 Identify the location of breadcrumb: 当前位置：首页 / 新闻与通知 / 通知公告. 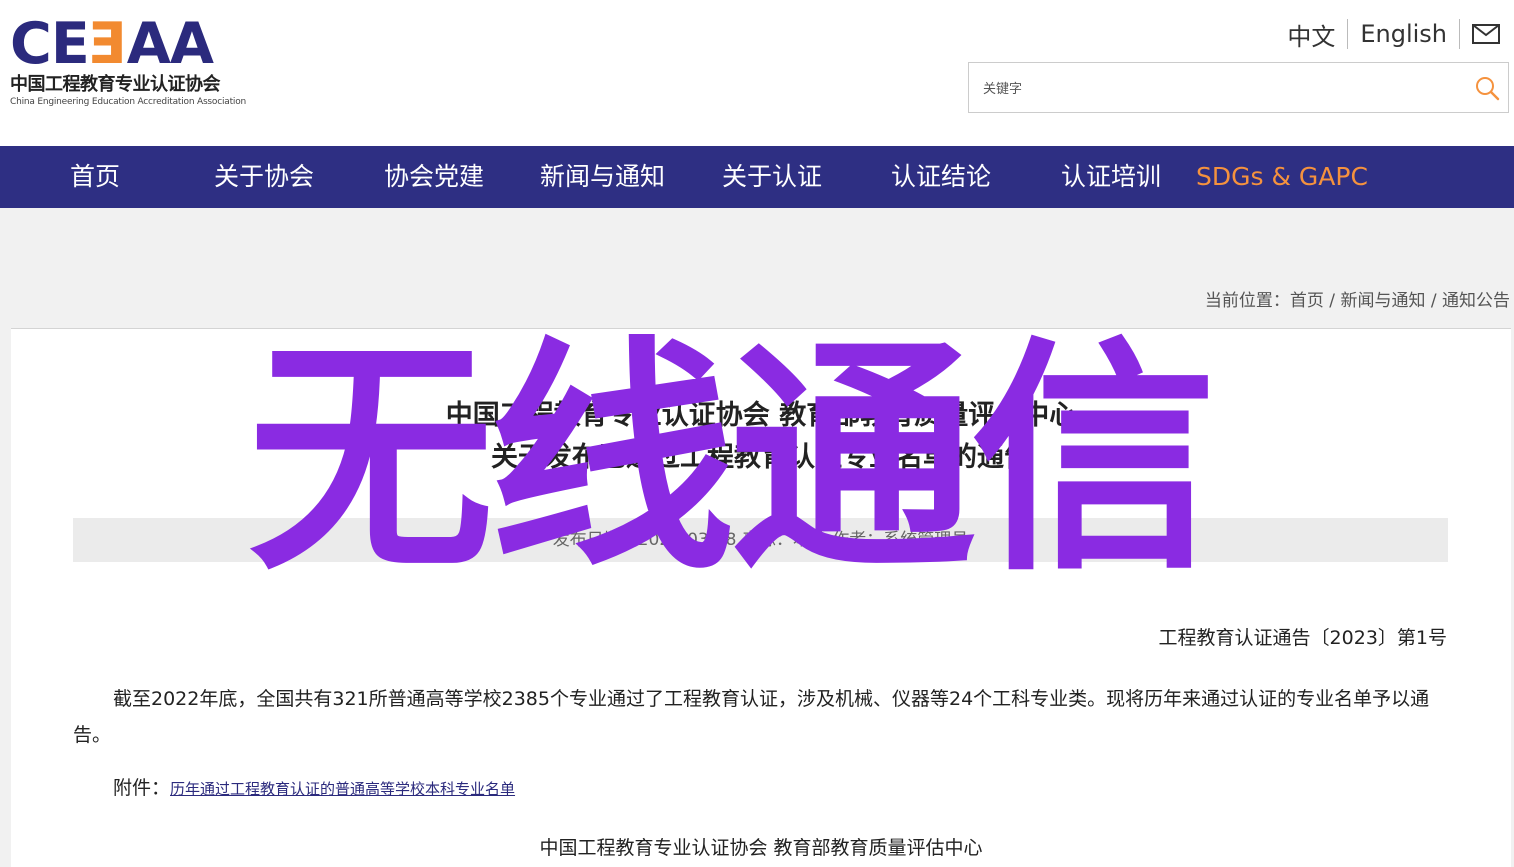
(1357, 298).